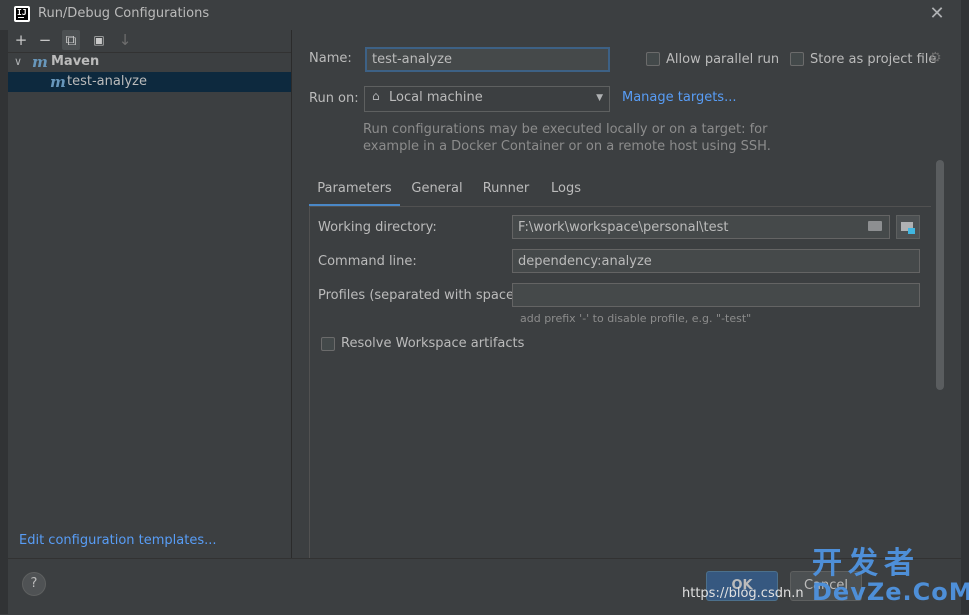  I want to click on chevron-down-icon: ∨, so click(20, 62).